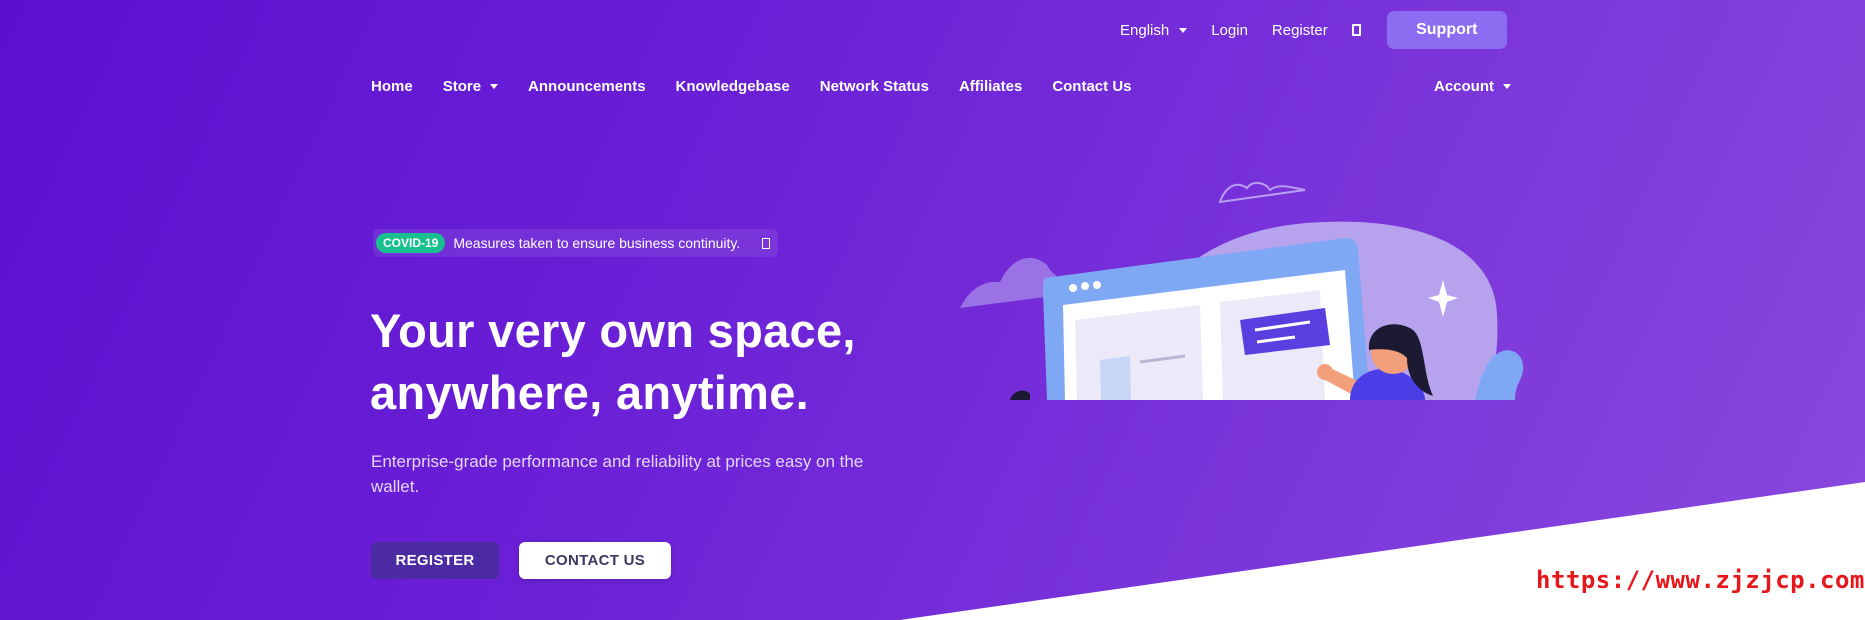 This screenshot has height=620, width=1865. Describe the element at coordinates (650, 362) in the screenshot. I see `hero-title: Your very own space, anywhere, anytime.` at that location.